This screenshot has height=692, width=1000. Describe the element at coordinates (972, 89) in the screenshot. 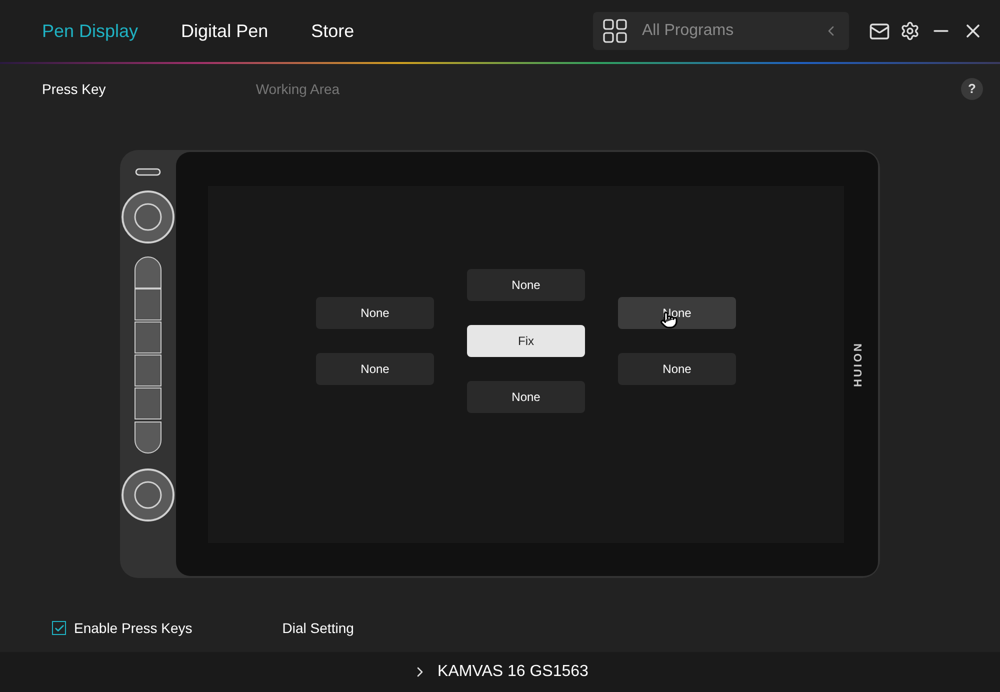

I see `help-button: ?` at that location.